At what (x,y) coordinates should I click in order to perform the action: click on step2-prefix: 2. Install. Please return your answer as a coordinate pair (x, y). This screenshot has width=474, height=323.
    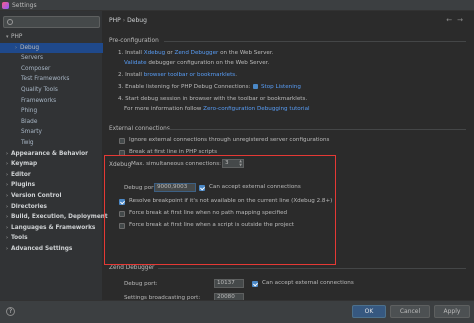
    Looking at the image, I should click on (131, 75).